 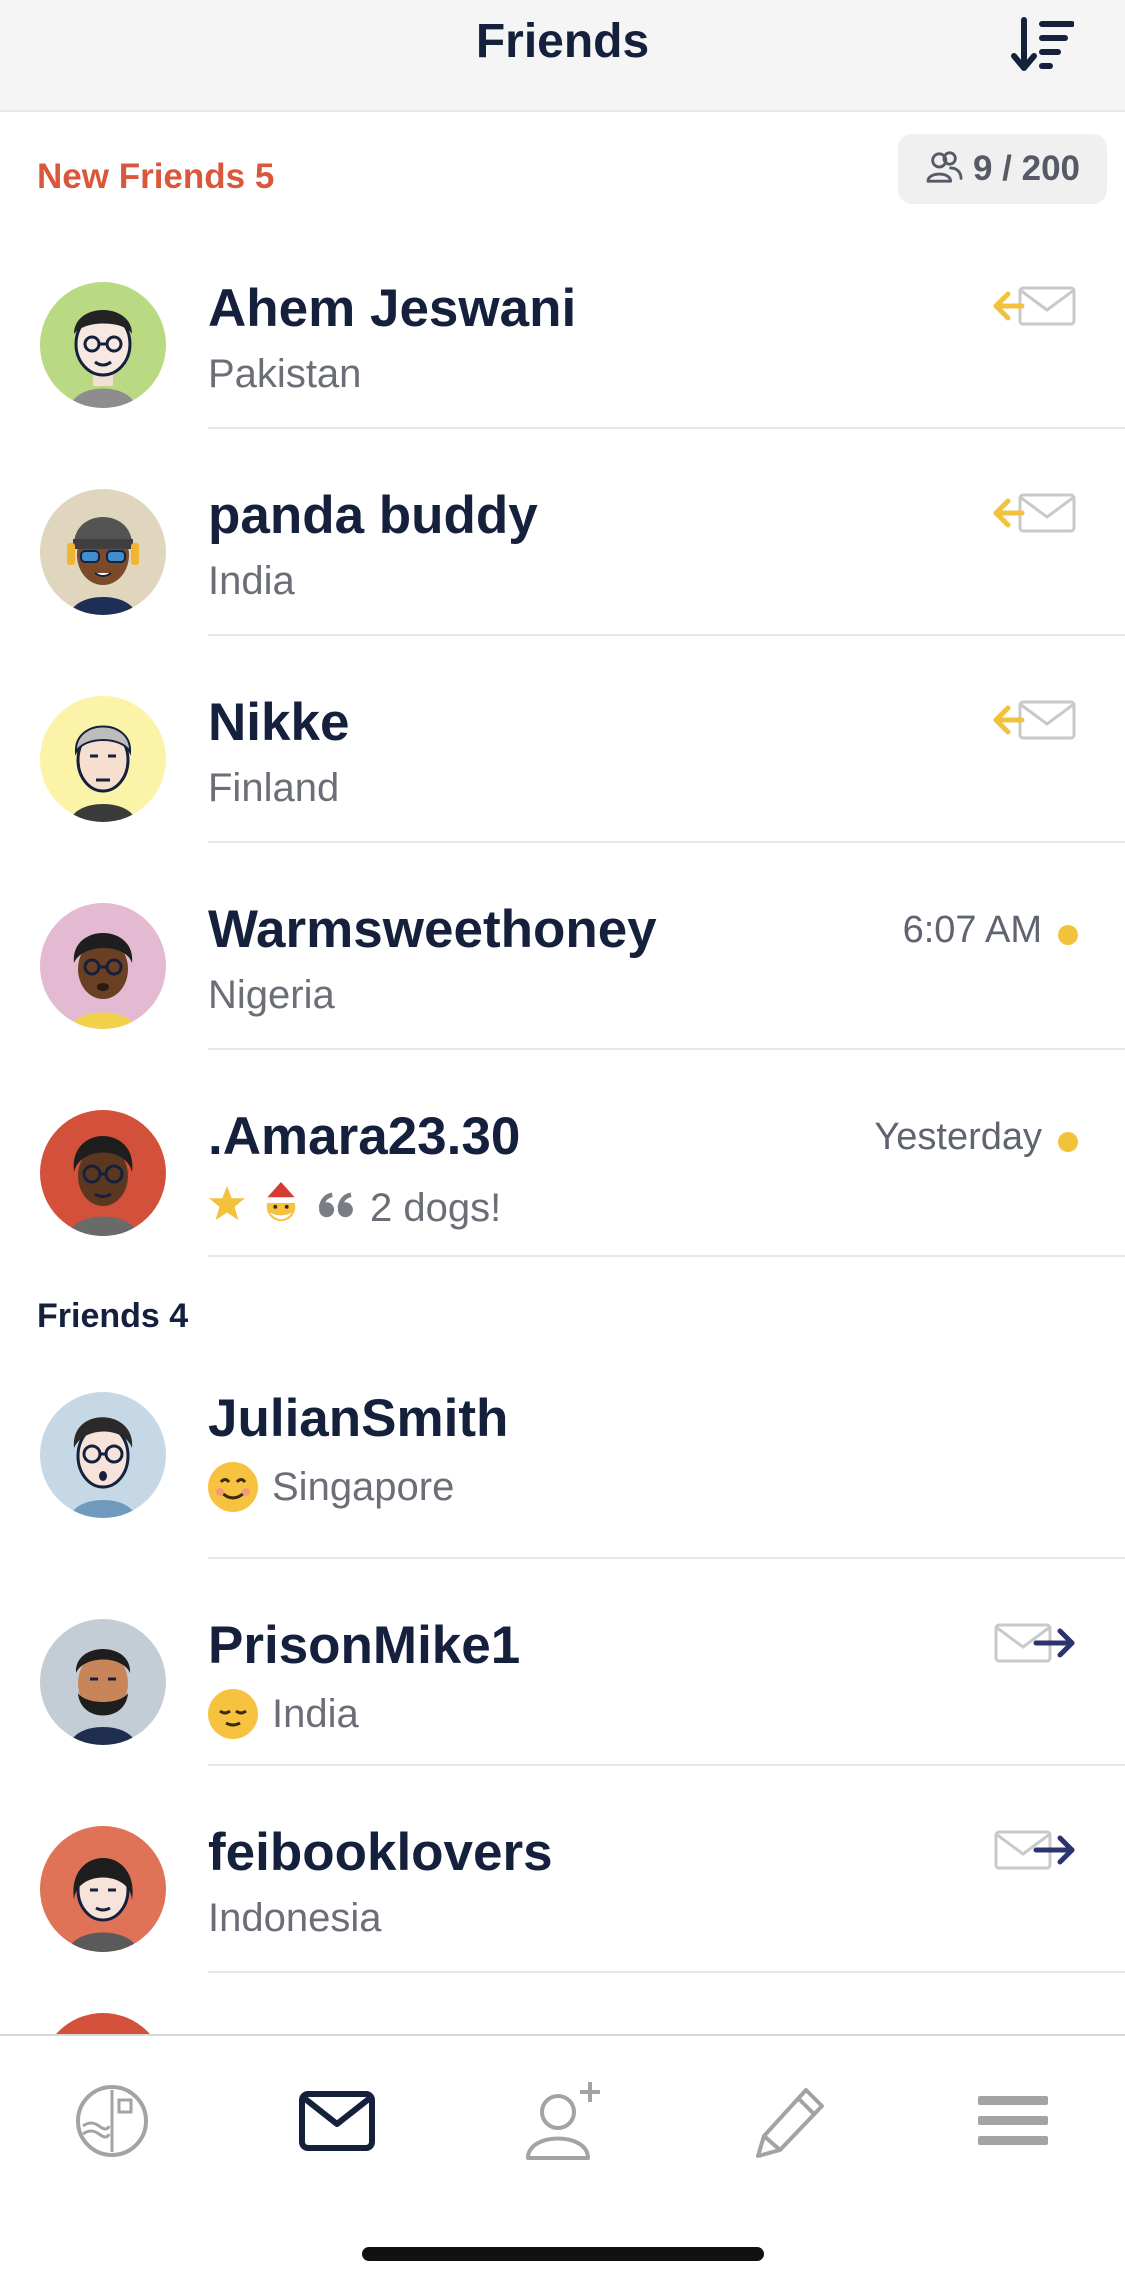 I want to click on friend-subline: Nigeria, so click(x=271, y=995).